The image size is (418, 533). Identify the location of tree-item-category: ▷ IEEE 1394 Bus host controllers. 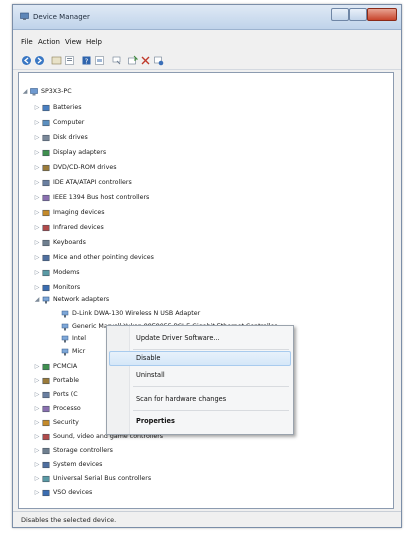
(204, 197).